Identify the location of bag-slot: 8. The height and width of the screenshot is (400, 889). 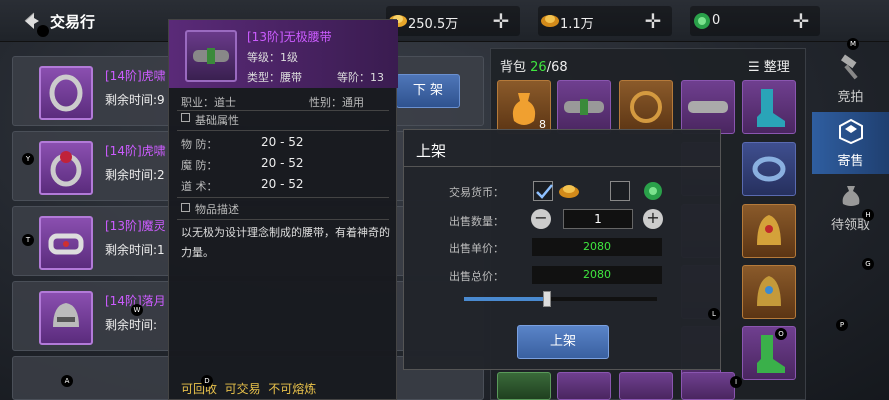
(524, 107).